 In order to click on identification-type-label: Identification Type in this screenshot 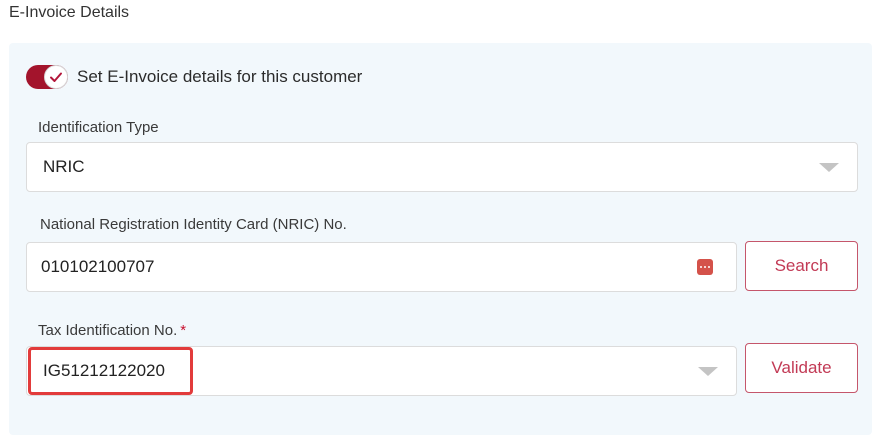, I will do `click(98, 127)`.